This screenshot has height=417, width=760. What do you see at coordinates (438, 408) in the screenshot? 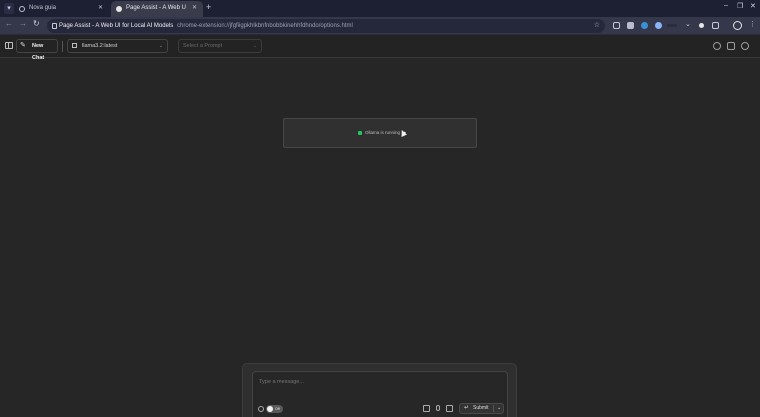
I see `microphone-icon` at bounding box center [438, 408].